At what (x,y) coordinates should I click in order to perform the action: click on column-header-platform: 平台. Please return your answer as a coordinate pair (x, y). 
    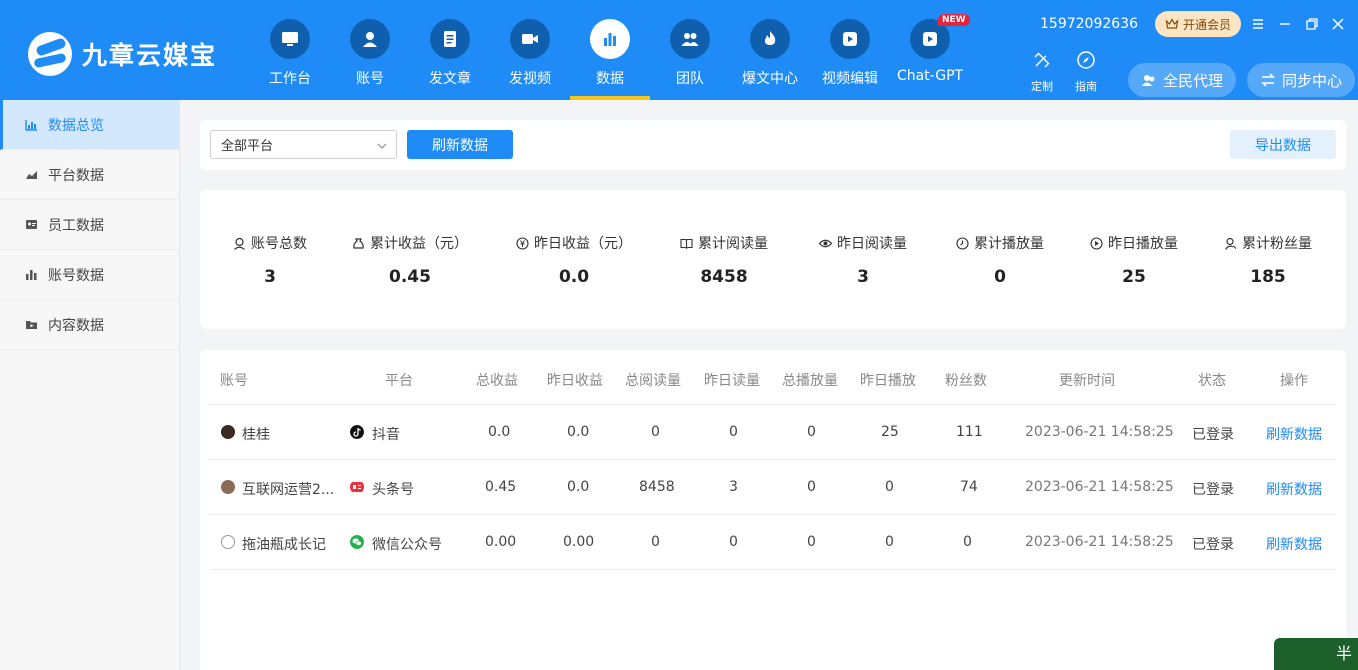
    Looking at the image, I should click on (399, 381).